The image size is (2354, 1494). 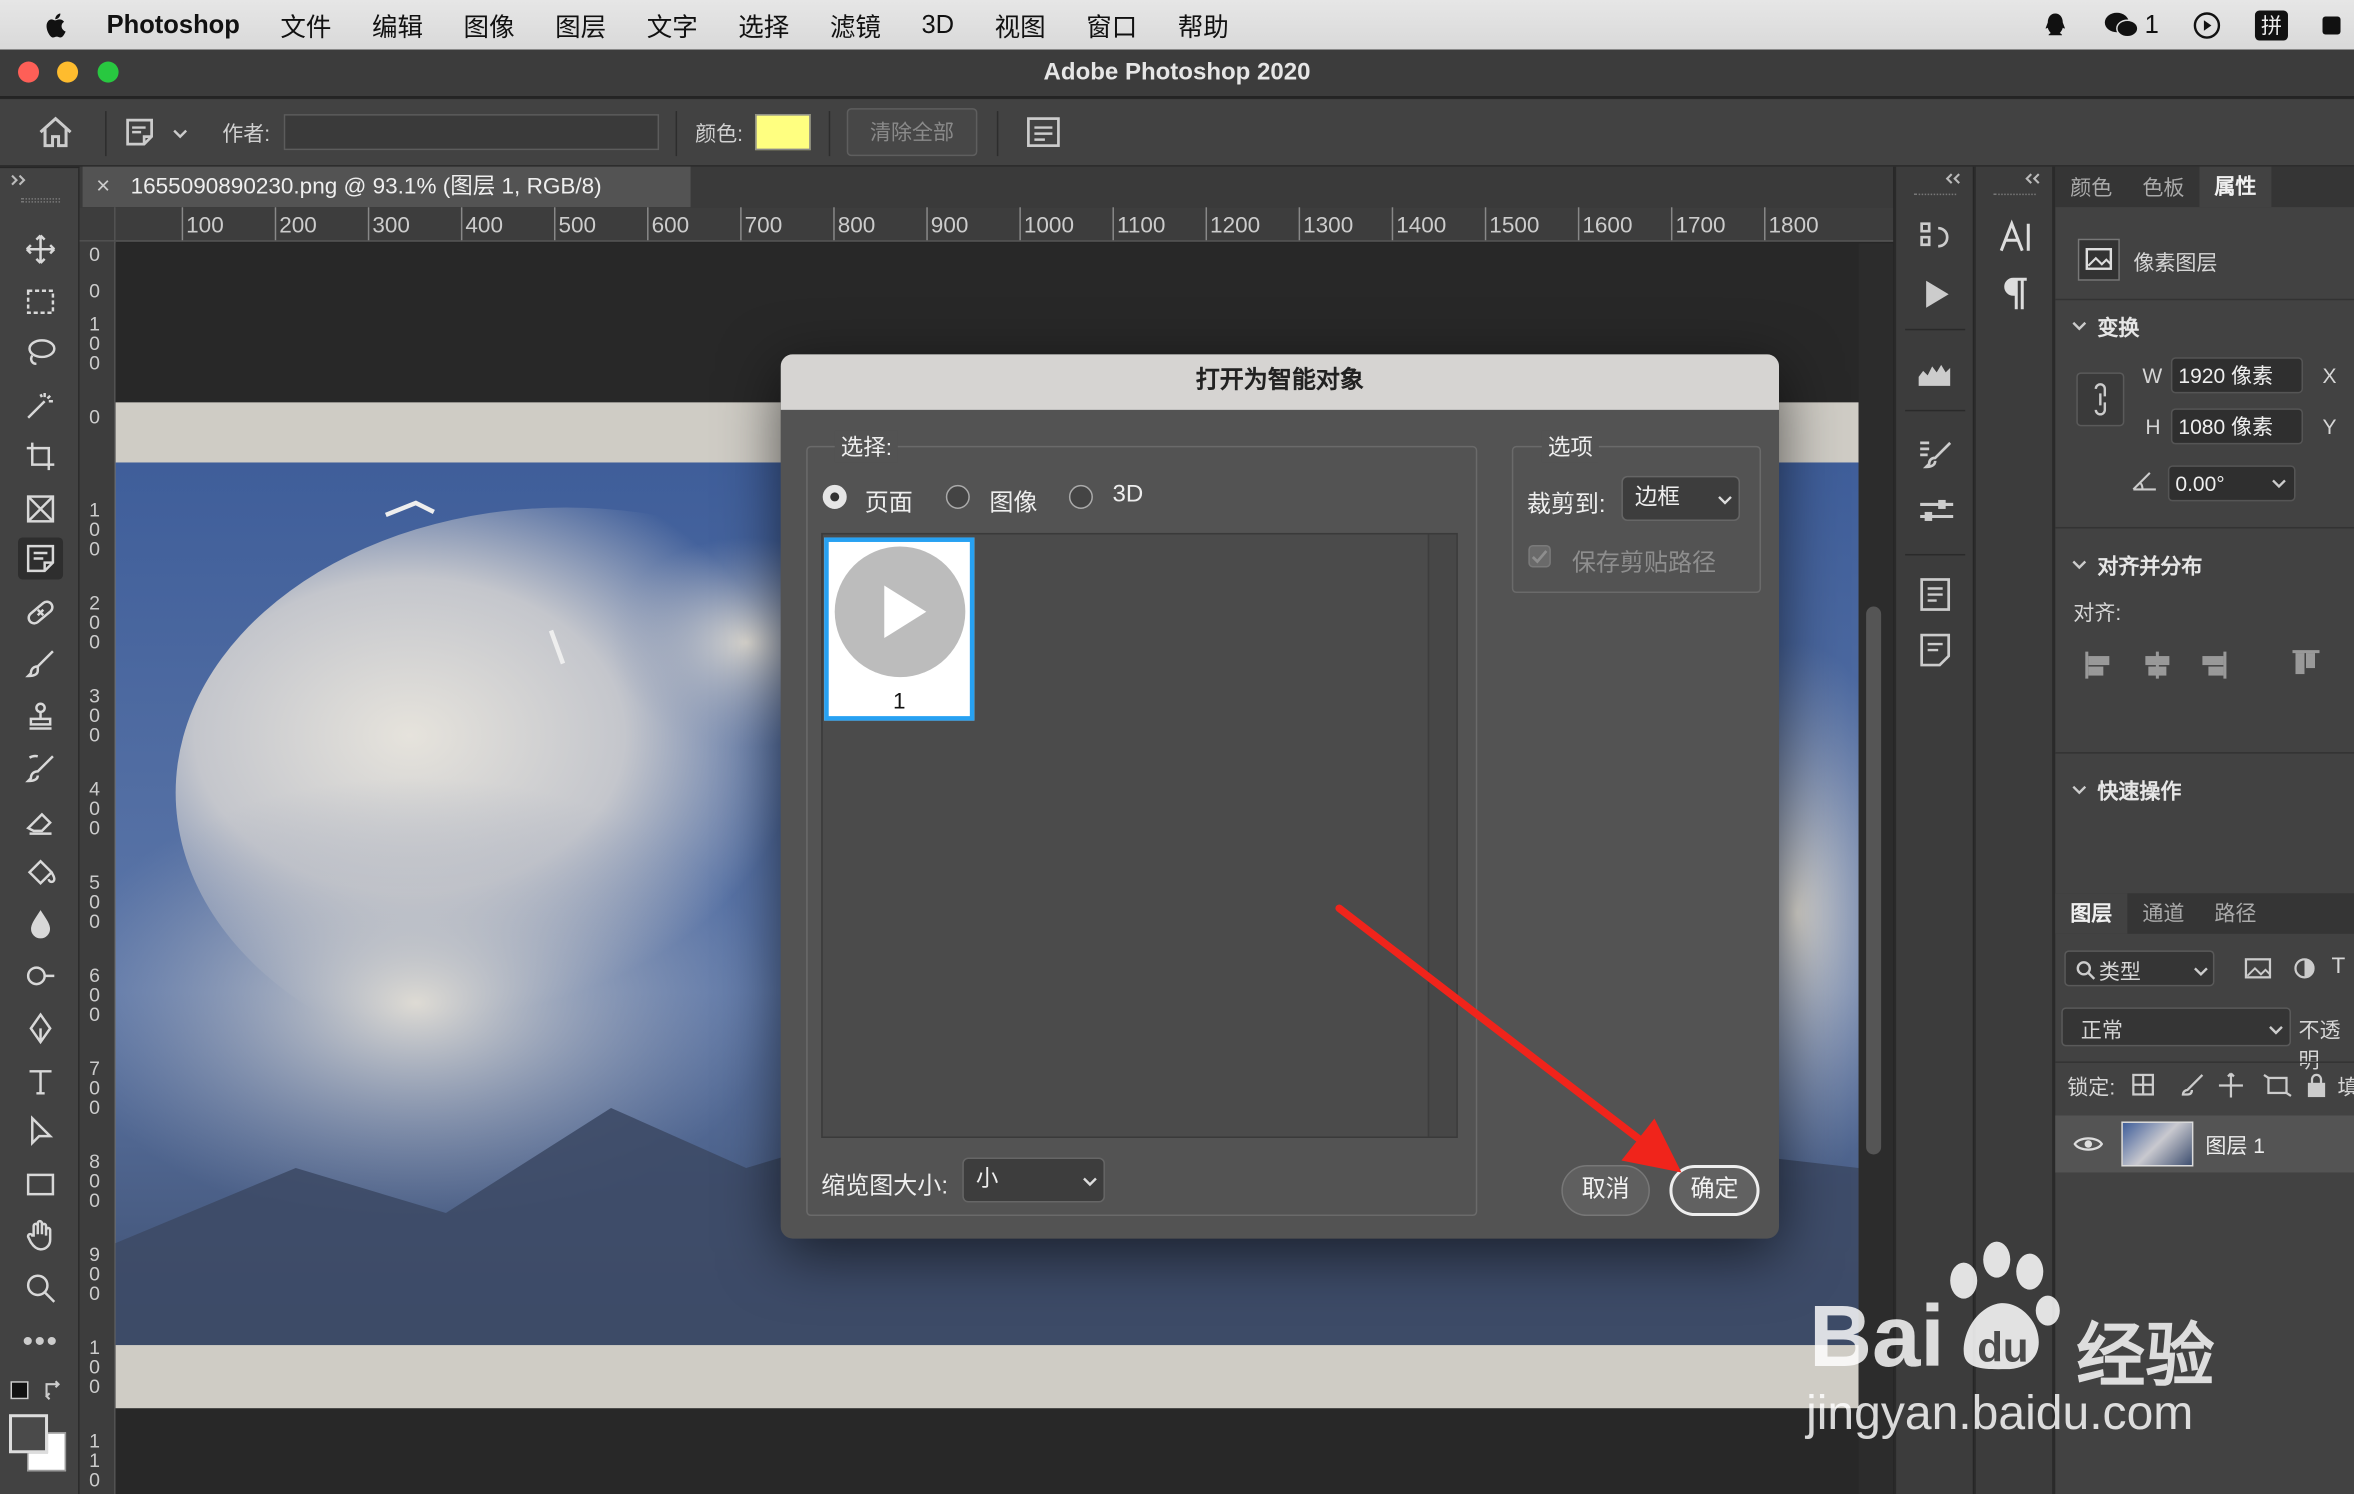 What do you see at coordinates (2139, 791) in the screenshot?
I see `quick-actions-title: 快速操作` at bounding box center [2139, 791].